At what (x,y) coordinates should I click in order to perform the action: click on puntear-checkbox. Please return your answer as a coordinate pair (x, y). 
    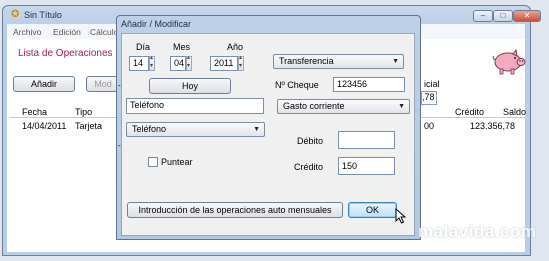
    Looking at the image, I should click on (153, 162).